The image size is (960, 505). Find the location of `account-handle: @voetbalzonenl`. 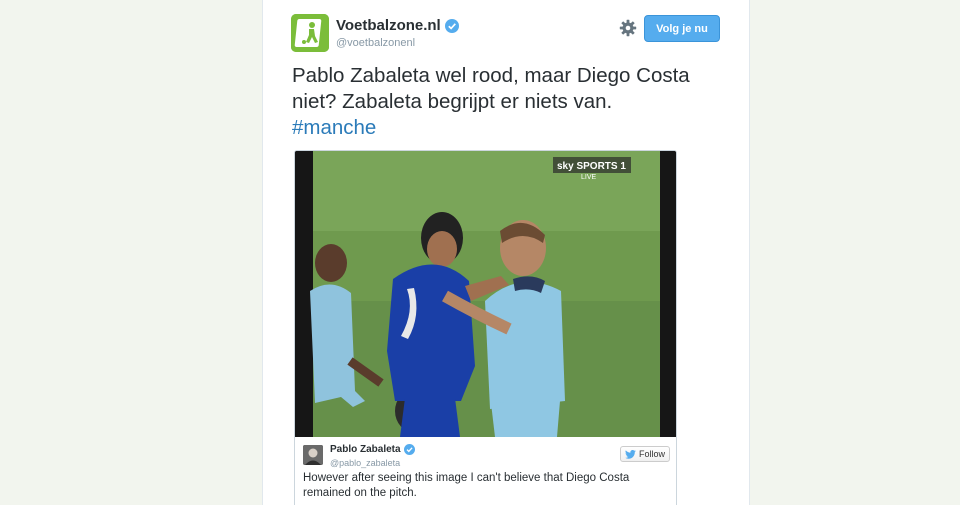

account-handle: @voetbalzonenl is located at coordinates (375, 43).